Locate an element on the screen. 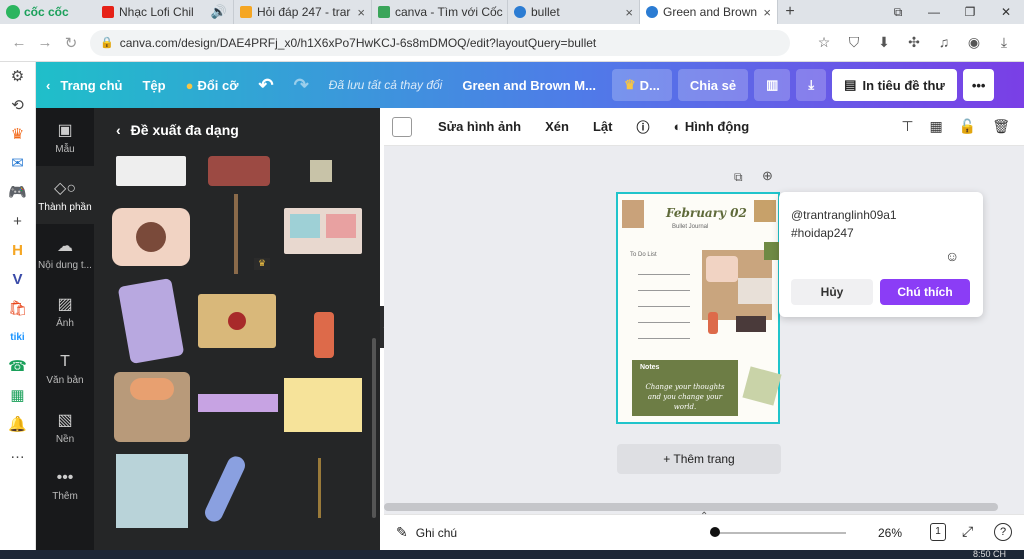 The image size is (1024, 559). vase-element is located at coordinates (324, 335).